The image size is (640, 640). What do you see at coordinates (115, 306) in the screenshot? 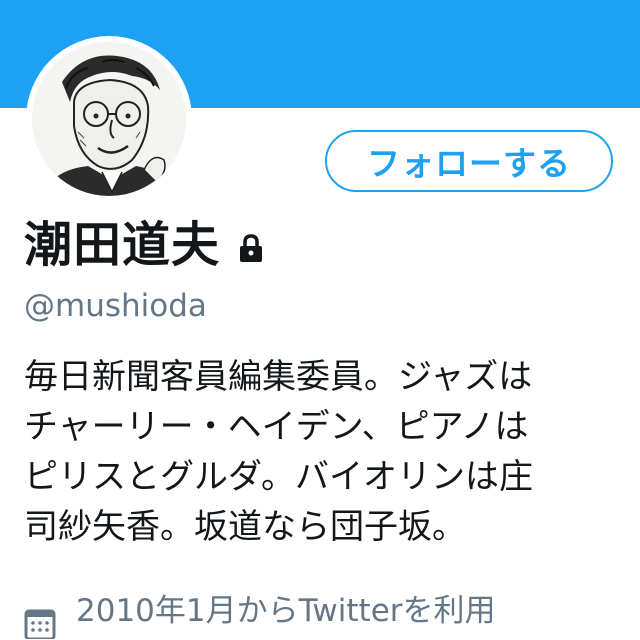
I see `profile-handle: @mushioda` at bounding box center [115, 306].